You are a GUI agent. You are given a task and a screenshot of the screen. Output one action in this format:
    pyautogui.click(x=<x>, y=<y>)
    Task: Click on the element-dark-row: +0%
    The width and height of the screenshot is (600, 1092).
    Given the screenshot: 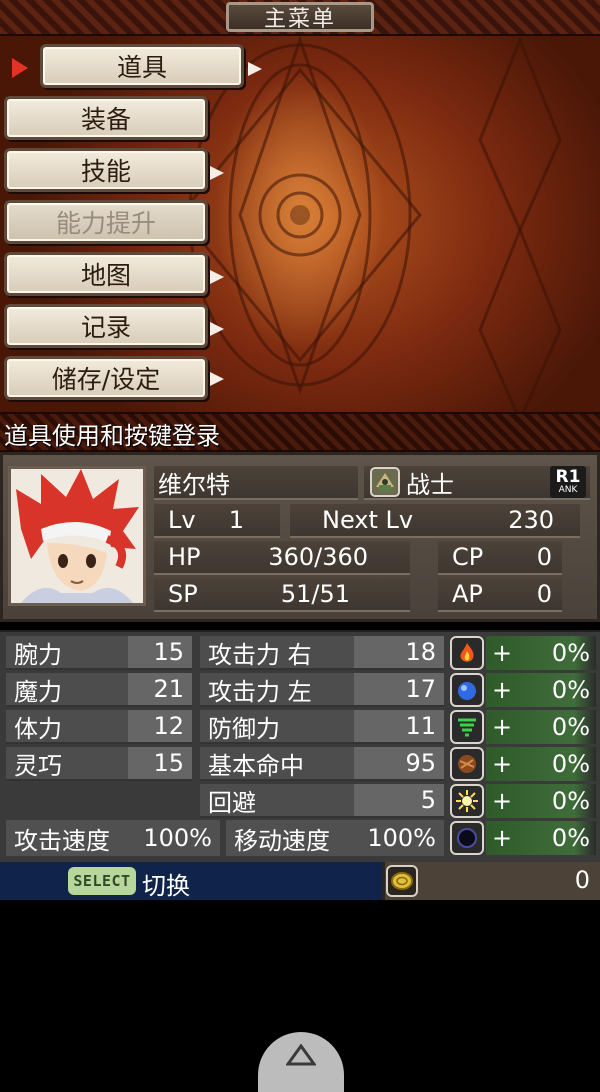 What is the action you would take?
    pyautogui.click(x=523, y=838)
    